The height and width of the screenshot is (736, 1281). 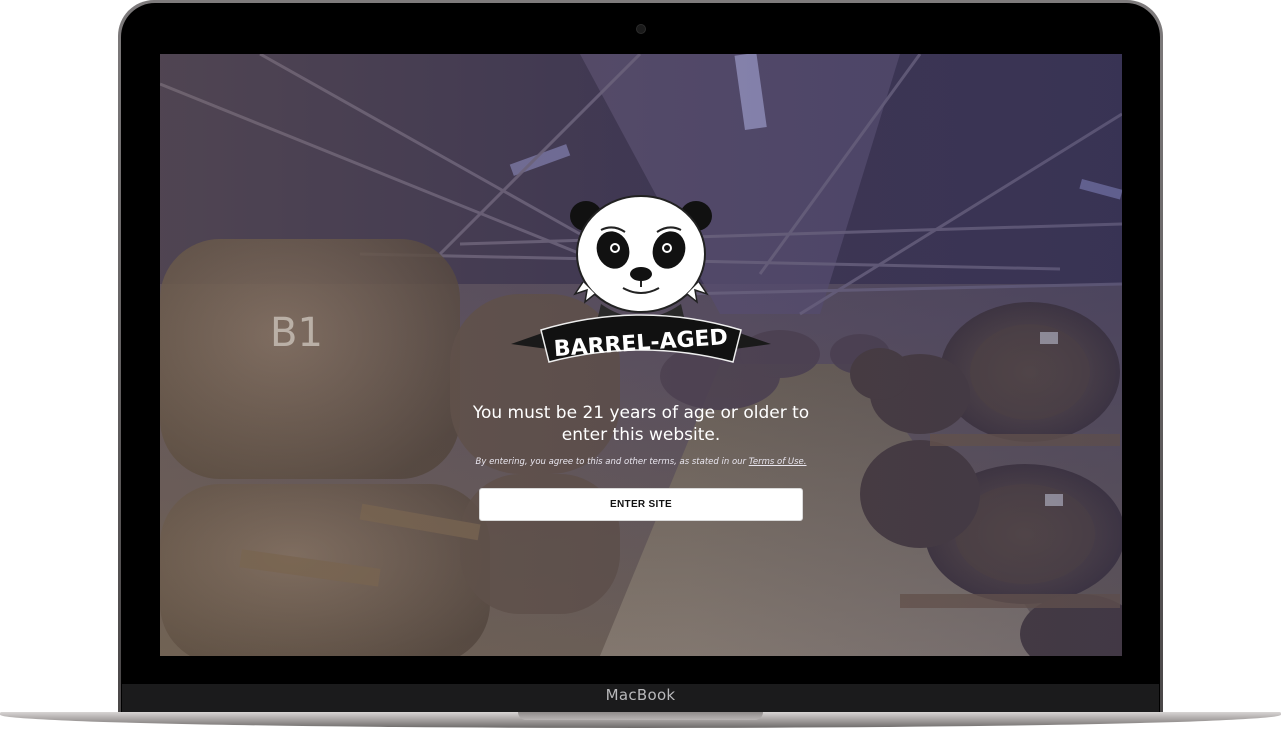 I want to click on barrel-aged-panda-logo: BARREL-AGED, so click(x=641, y=279).